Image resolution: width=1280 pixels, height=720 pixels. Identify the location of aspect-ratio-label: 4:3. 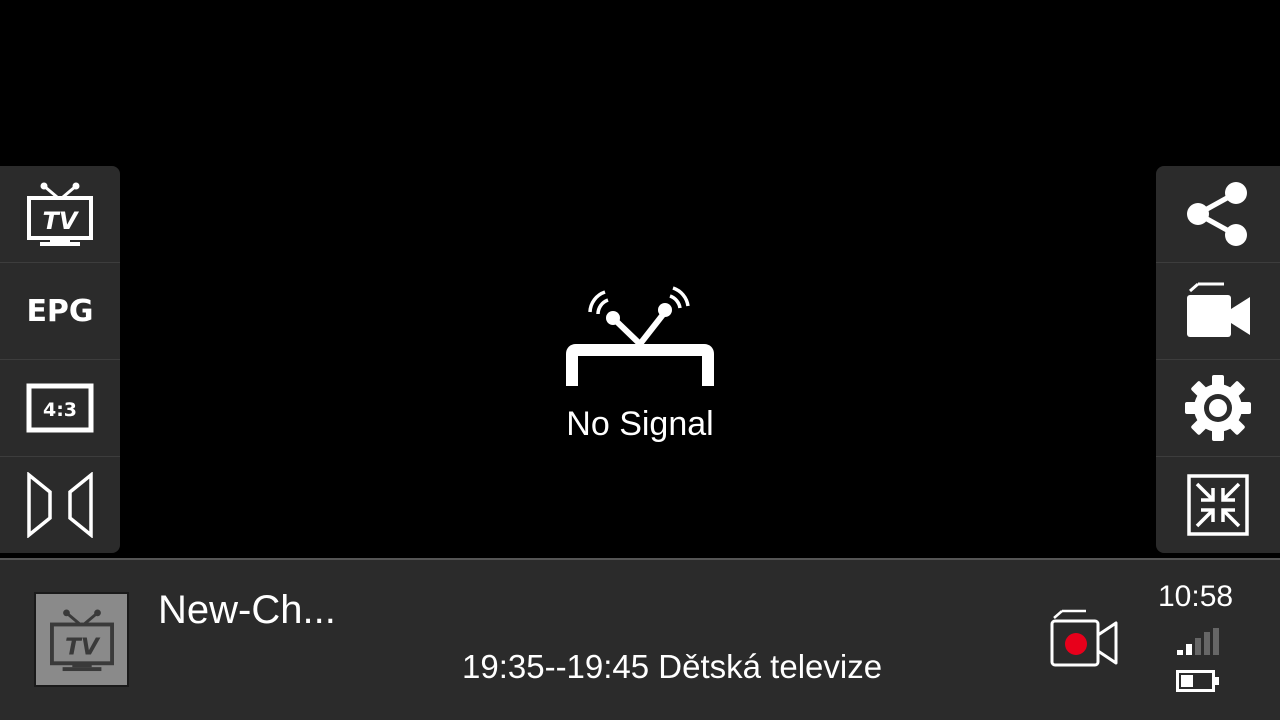
(60, 410).